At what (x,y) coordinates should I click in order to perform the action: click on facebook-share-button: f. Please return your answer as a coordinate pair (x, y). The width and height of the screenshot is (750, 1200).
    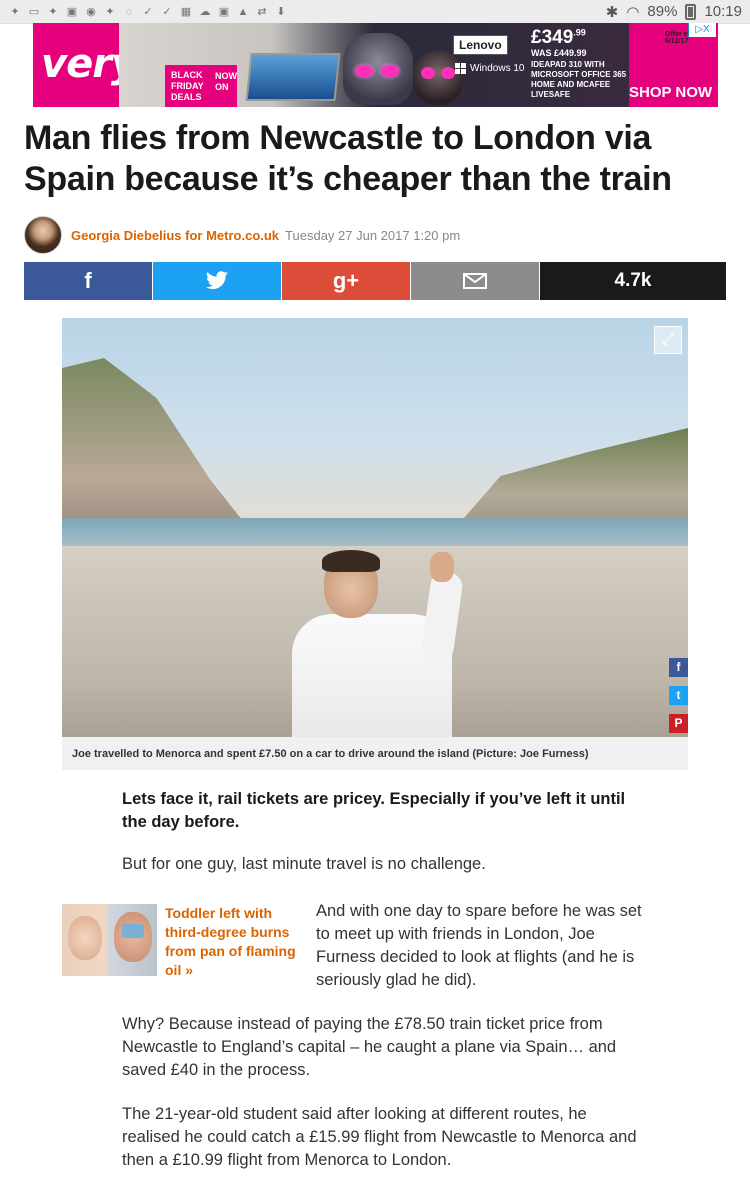
    Looking at the image, I should click on (88, 281).